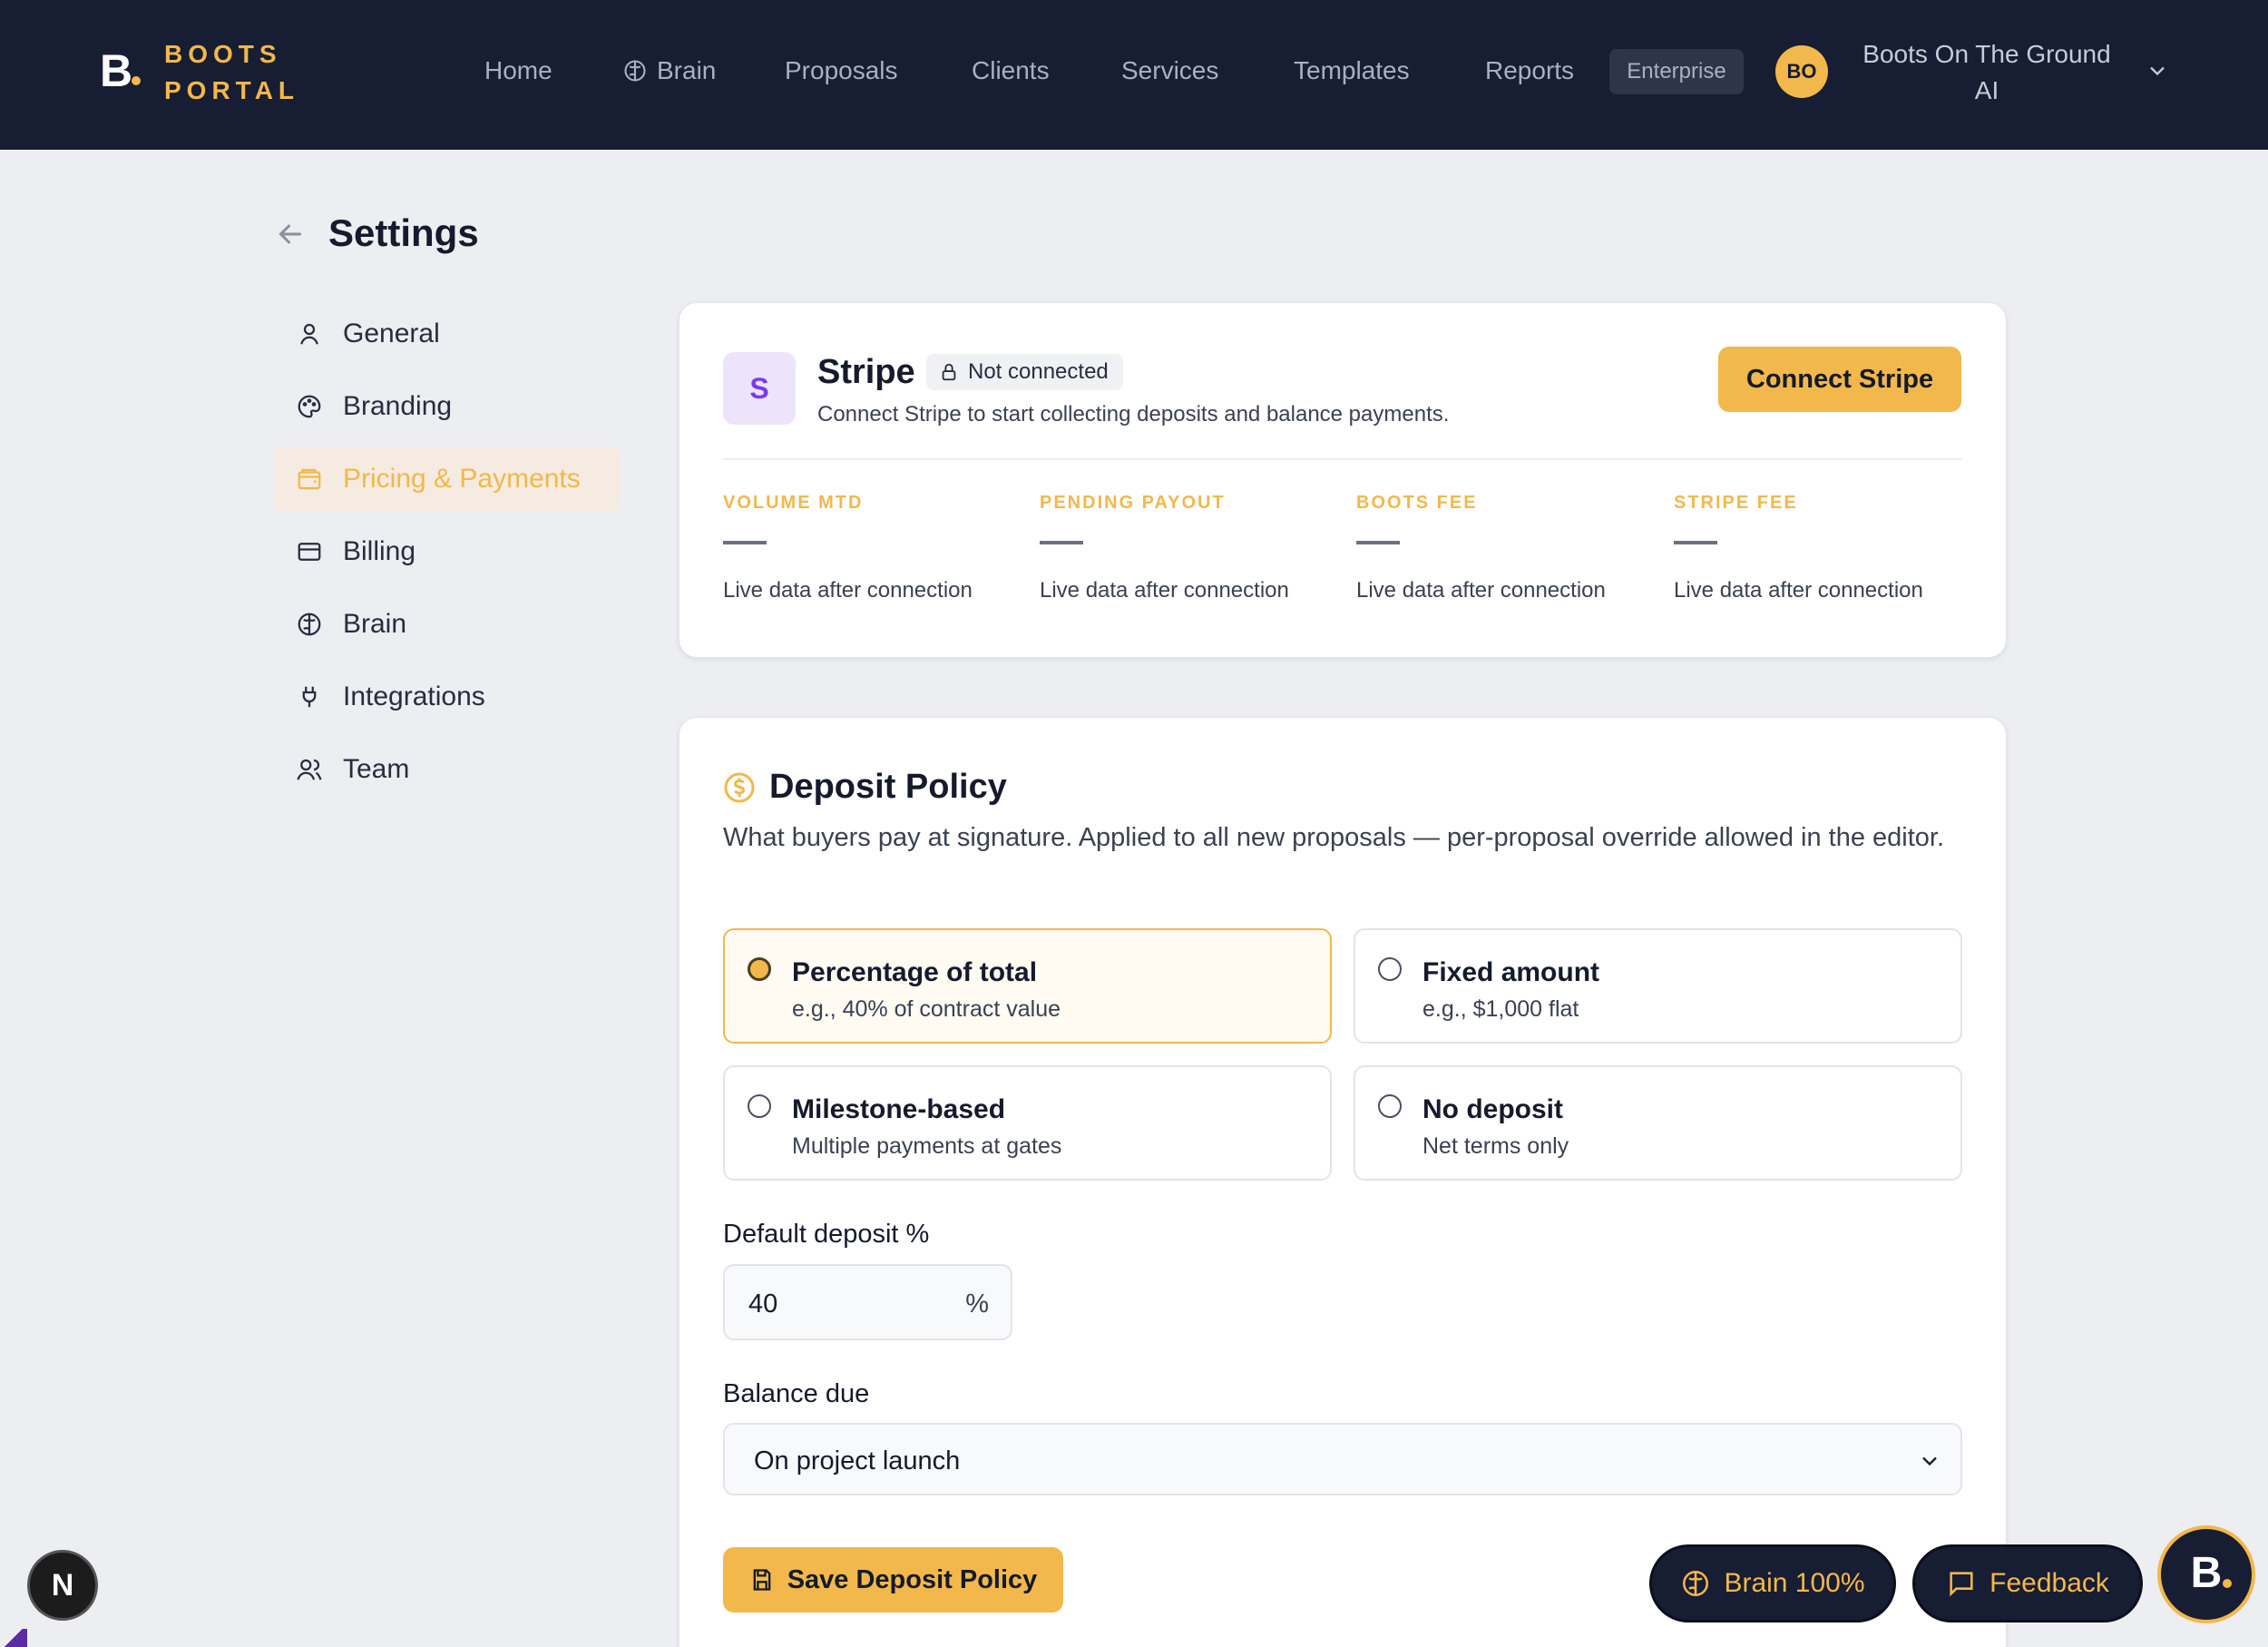 The height and width of the screenshot is (1647, 2268). Describe the element at coordinates (893, 1580) in the screenshot. I see `save-deposit-policy-button: Save Deposit Policy` at that location.